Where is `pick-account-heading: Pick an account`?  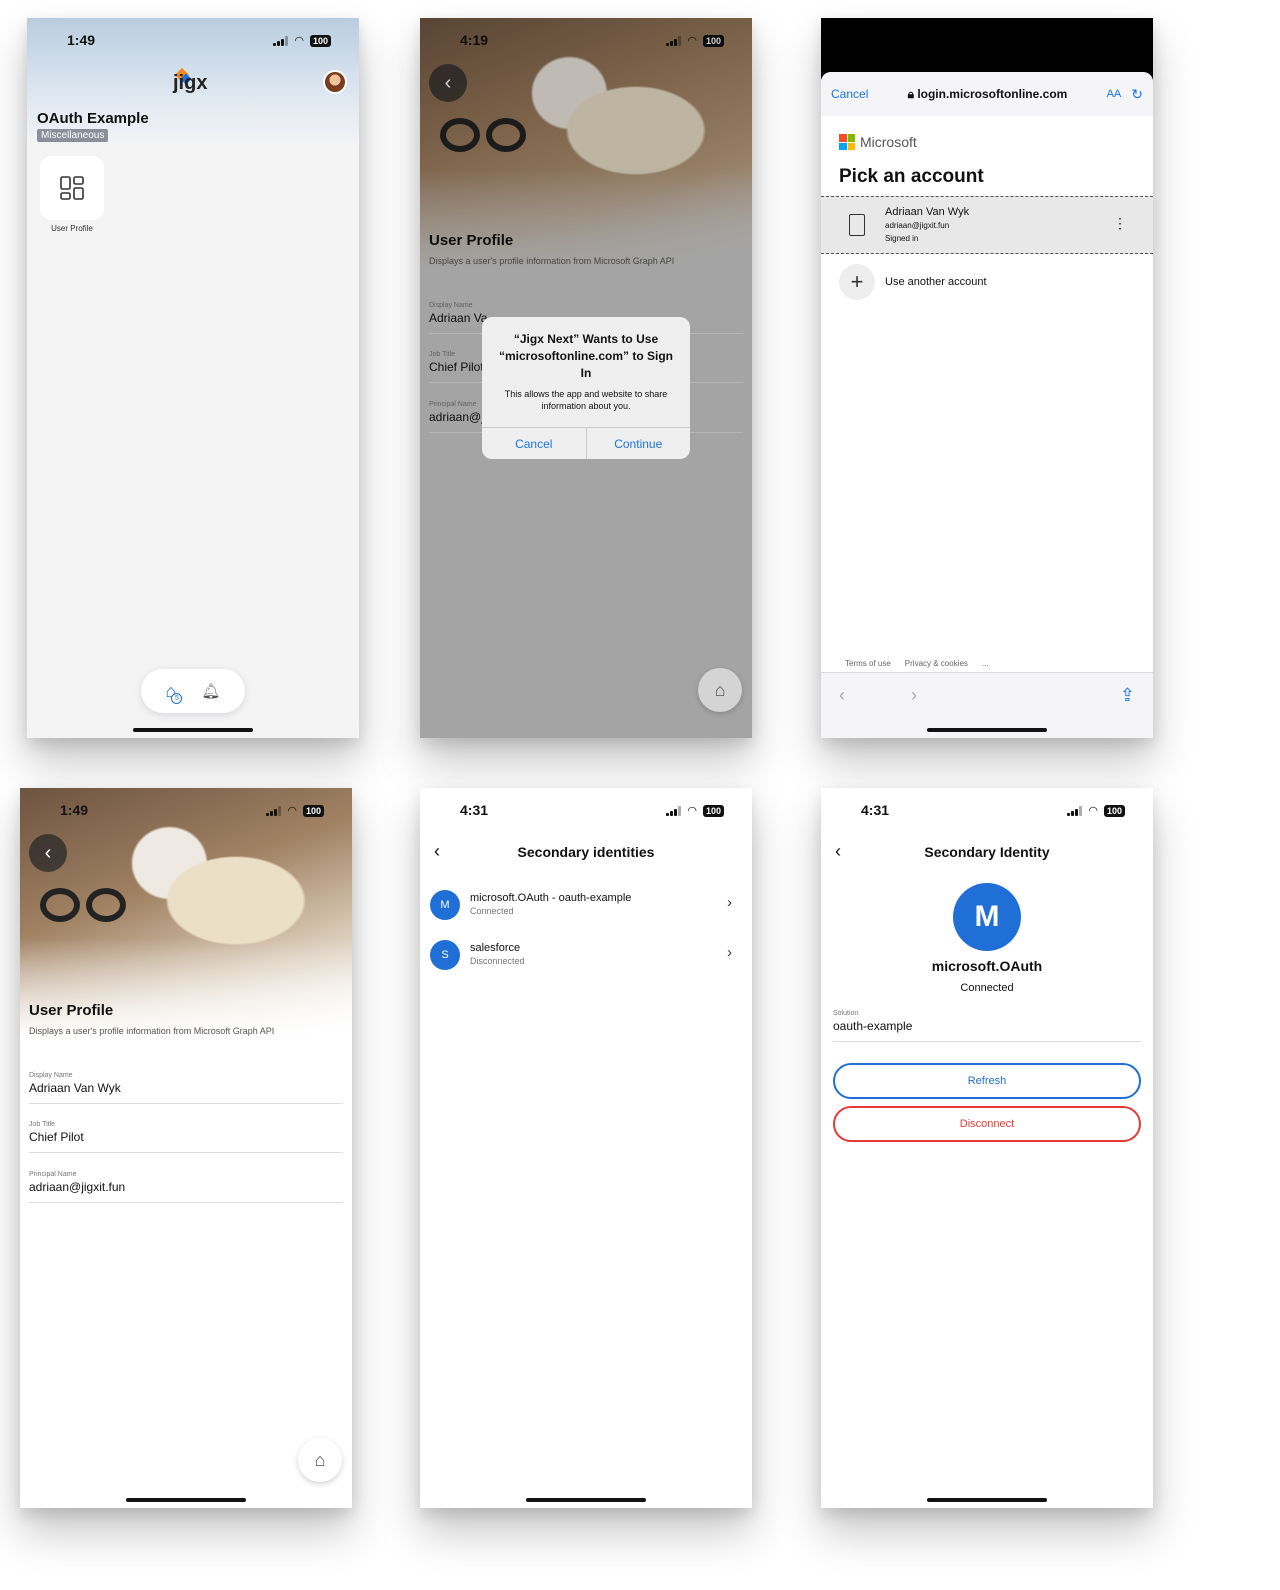
pick-account-heading: Pick an account is located at coordinates (911, 176).